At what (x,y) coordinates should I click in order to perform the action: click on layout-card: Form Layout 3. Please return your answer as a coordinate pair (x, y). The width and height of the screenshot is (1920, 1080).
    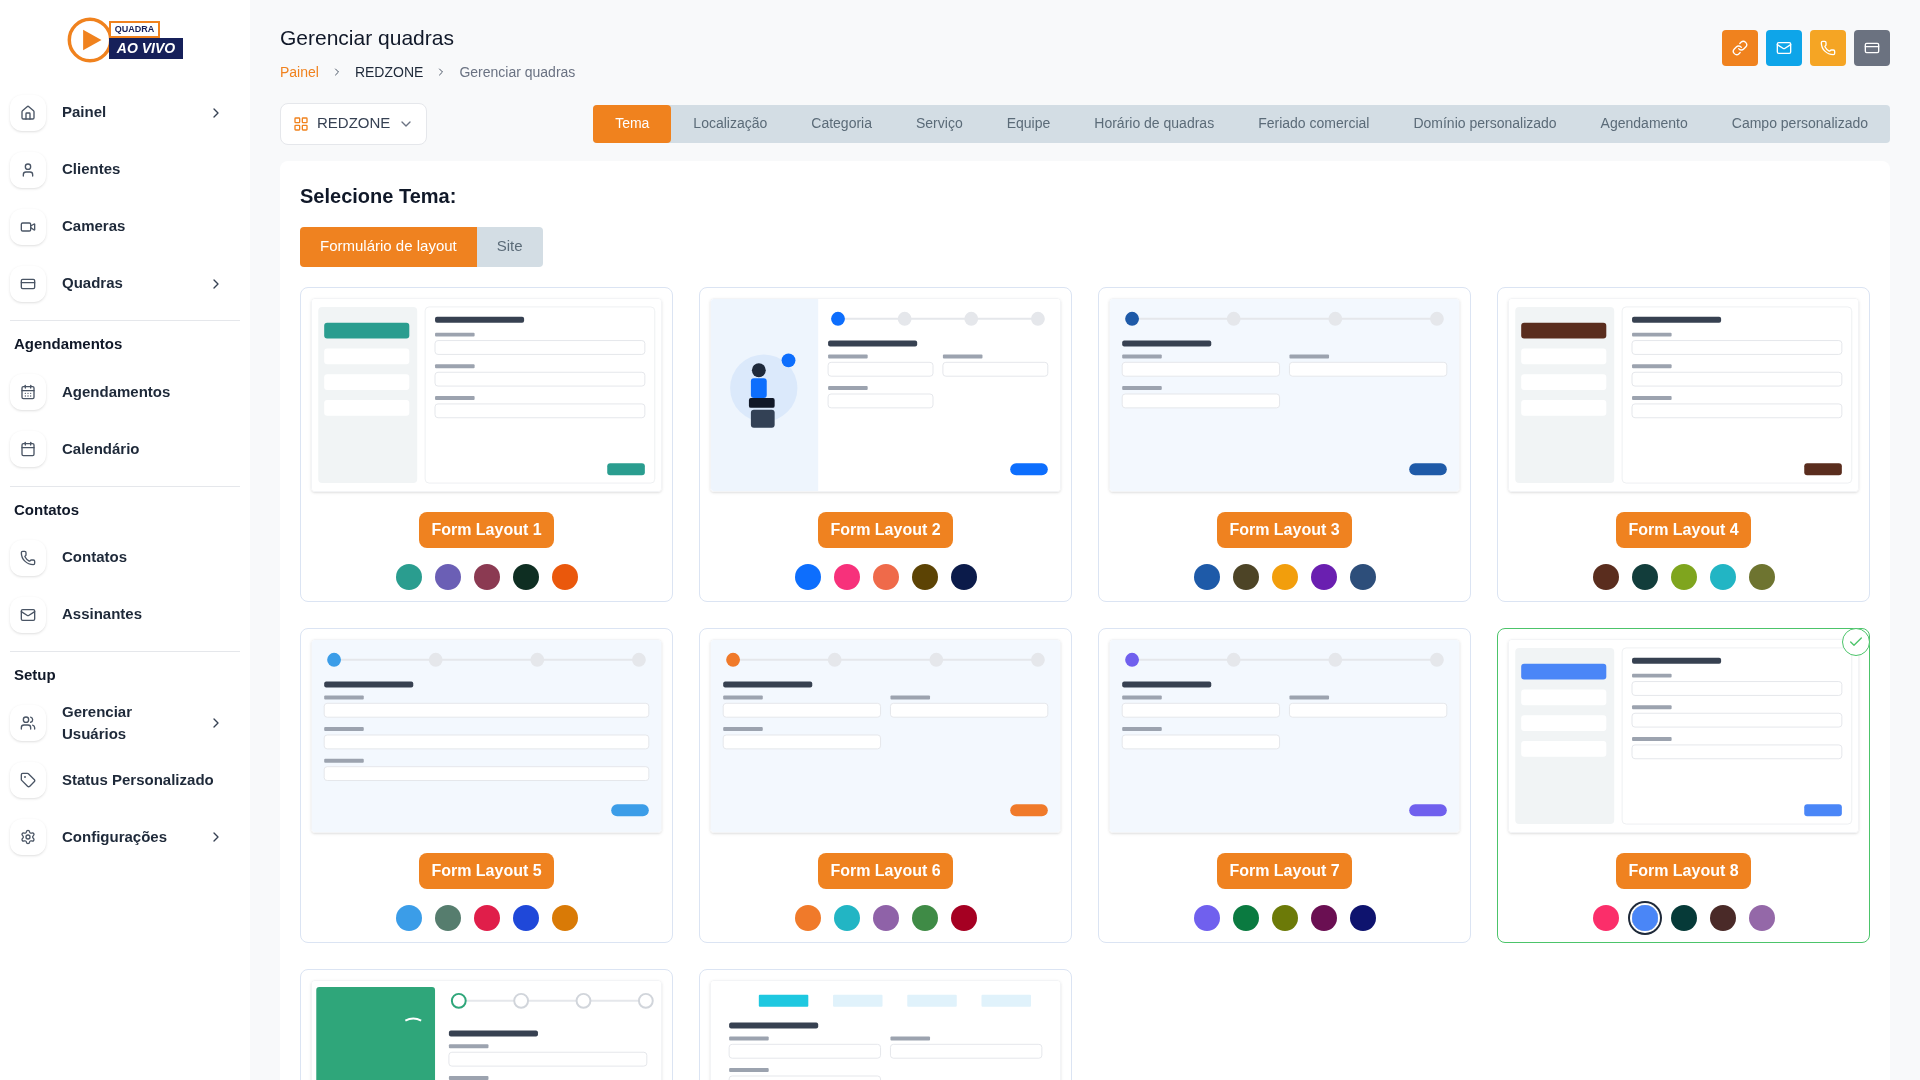
    Looking at the image, I should click on (1284, 444).